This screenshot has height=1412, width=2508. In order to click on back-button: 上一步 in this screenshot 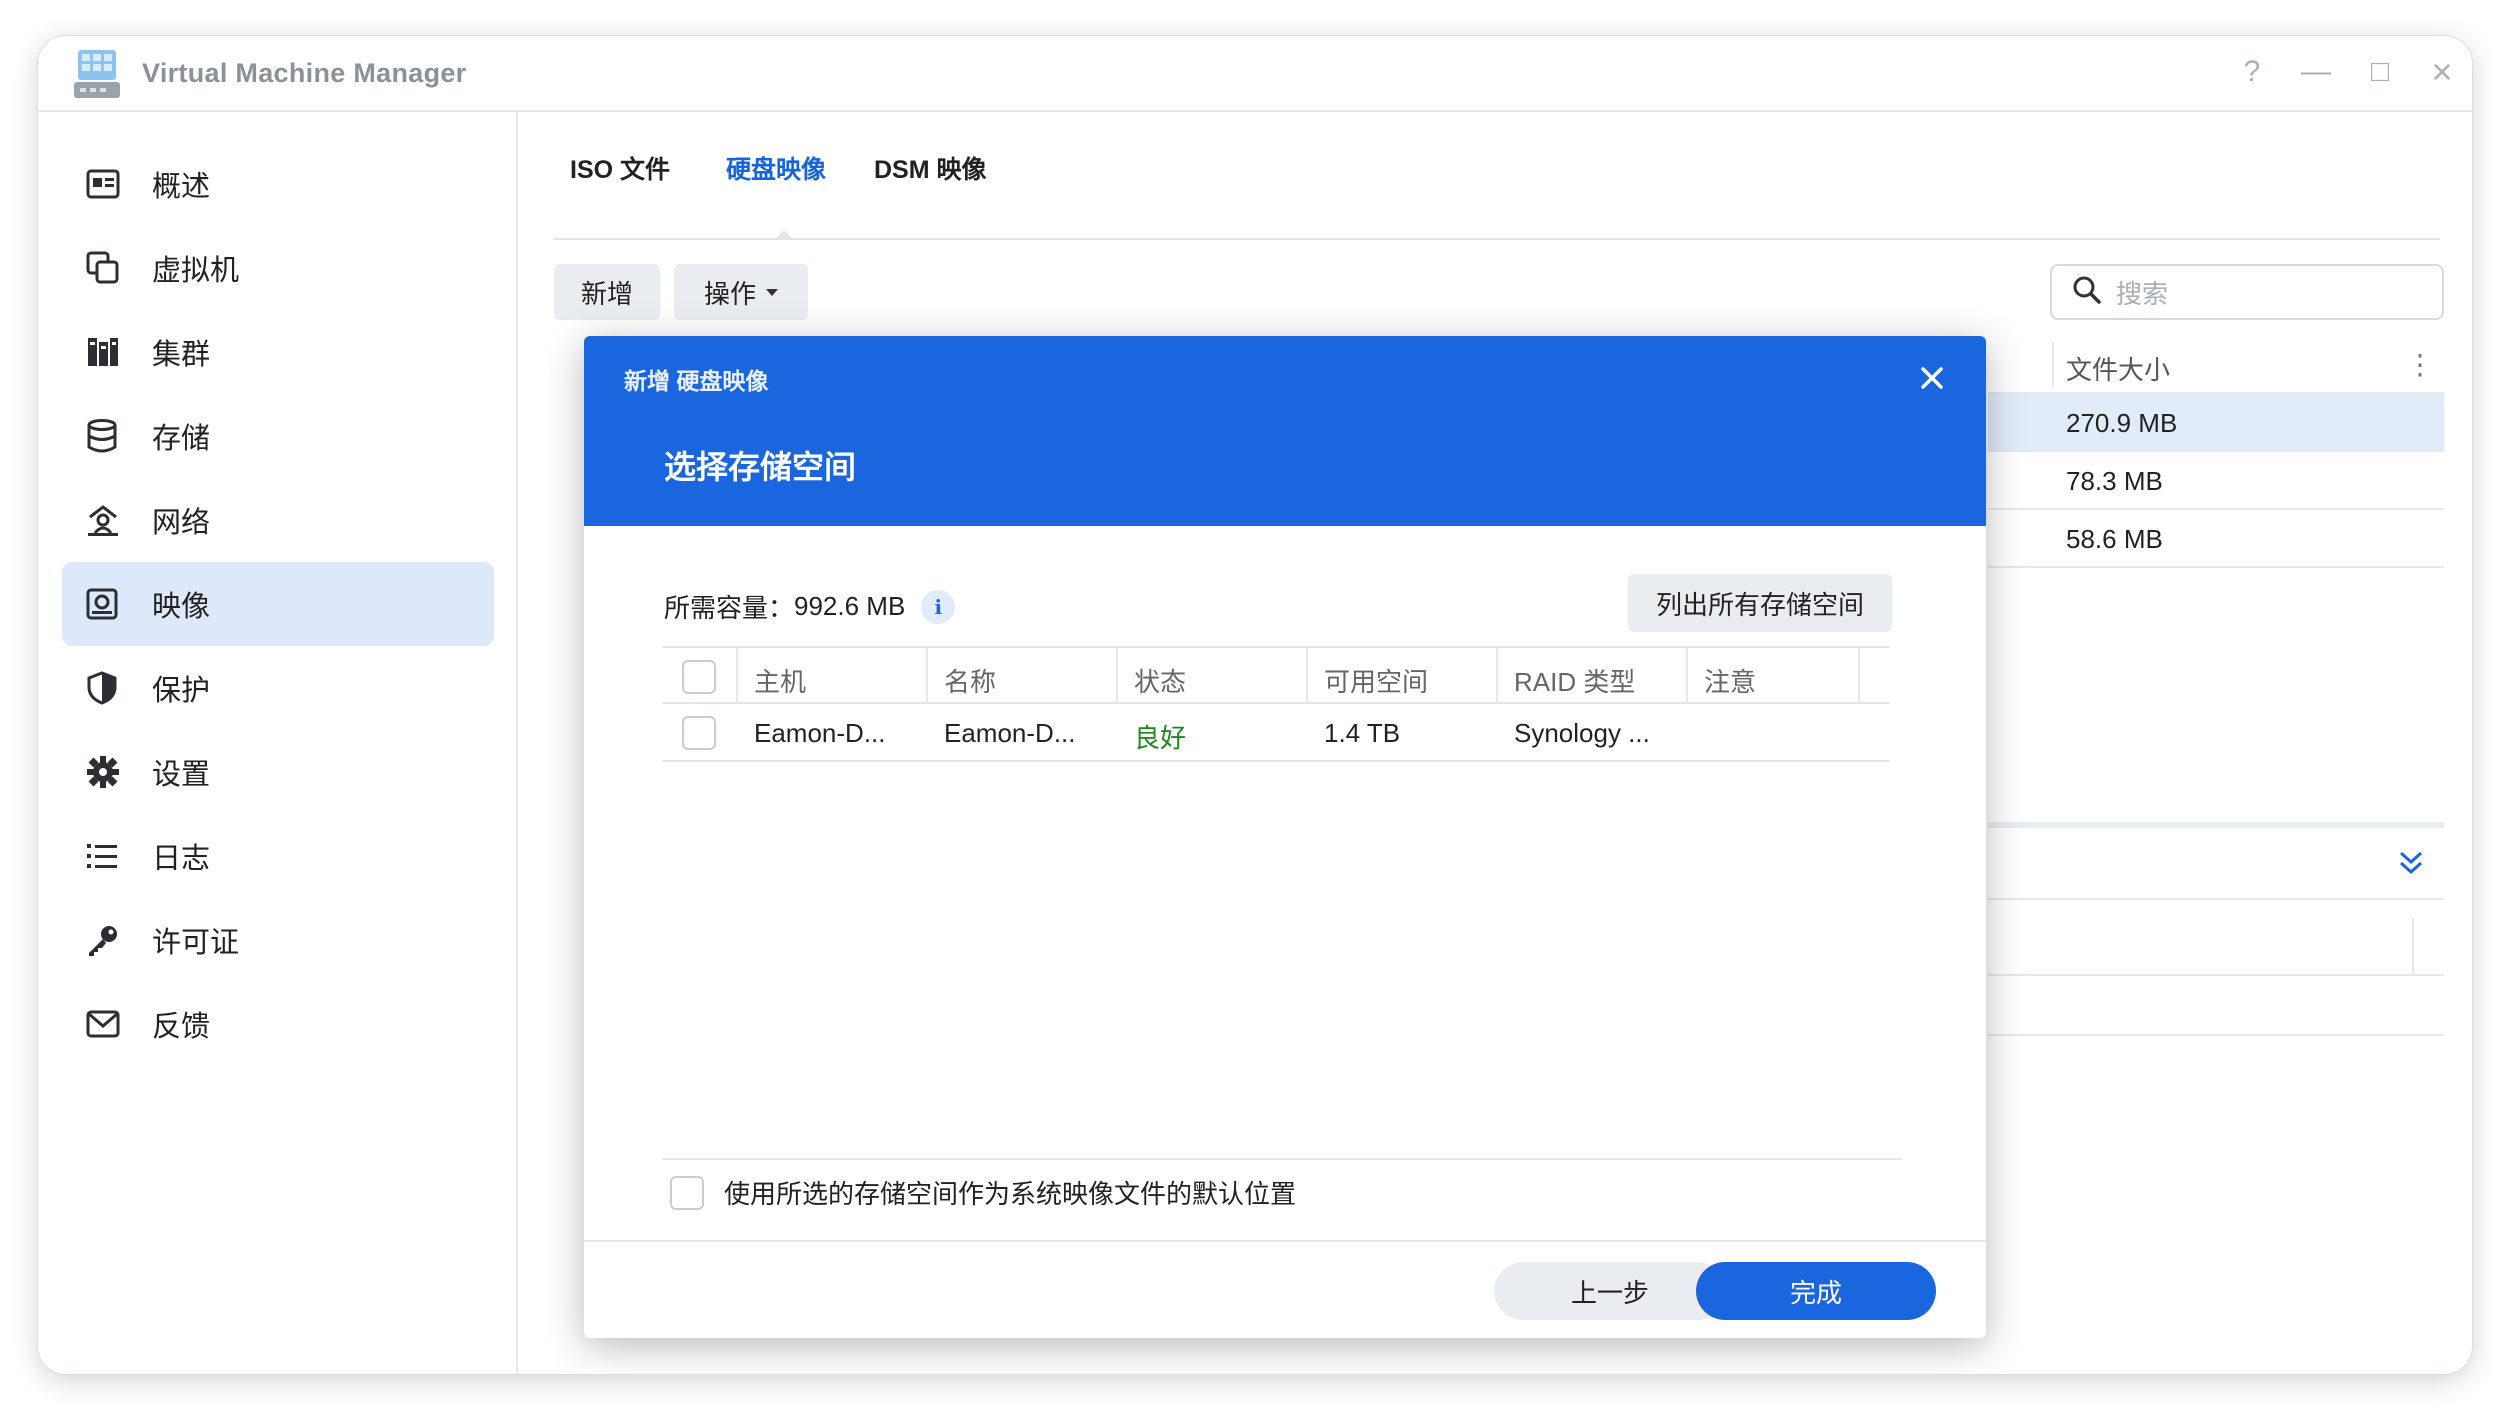, I will do `click(1610, 1291)`.